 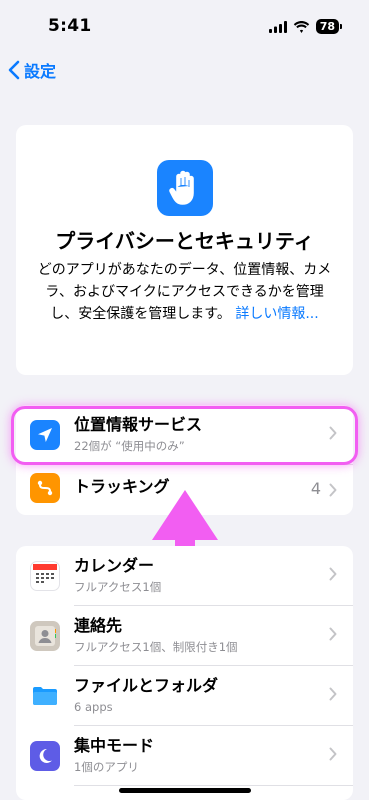 I want to click on row-title: 連絡先, so click(x=98, y=625).